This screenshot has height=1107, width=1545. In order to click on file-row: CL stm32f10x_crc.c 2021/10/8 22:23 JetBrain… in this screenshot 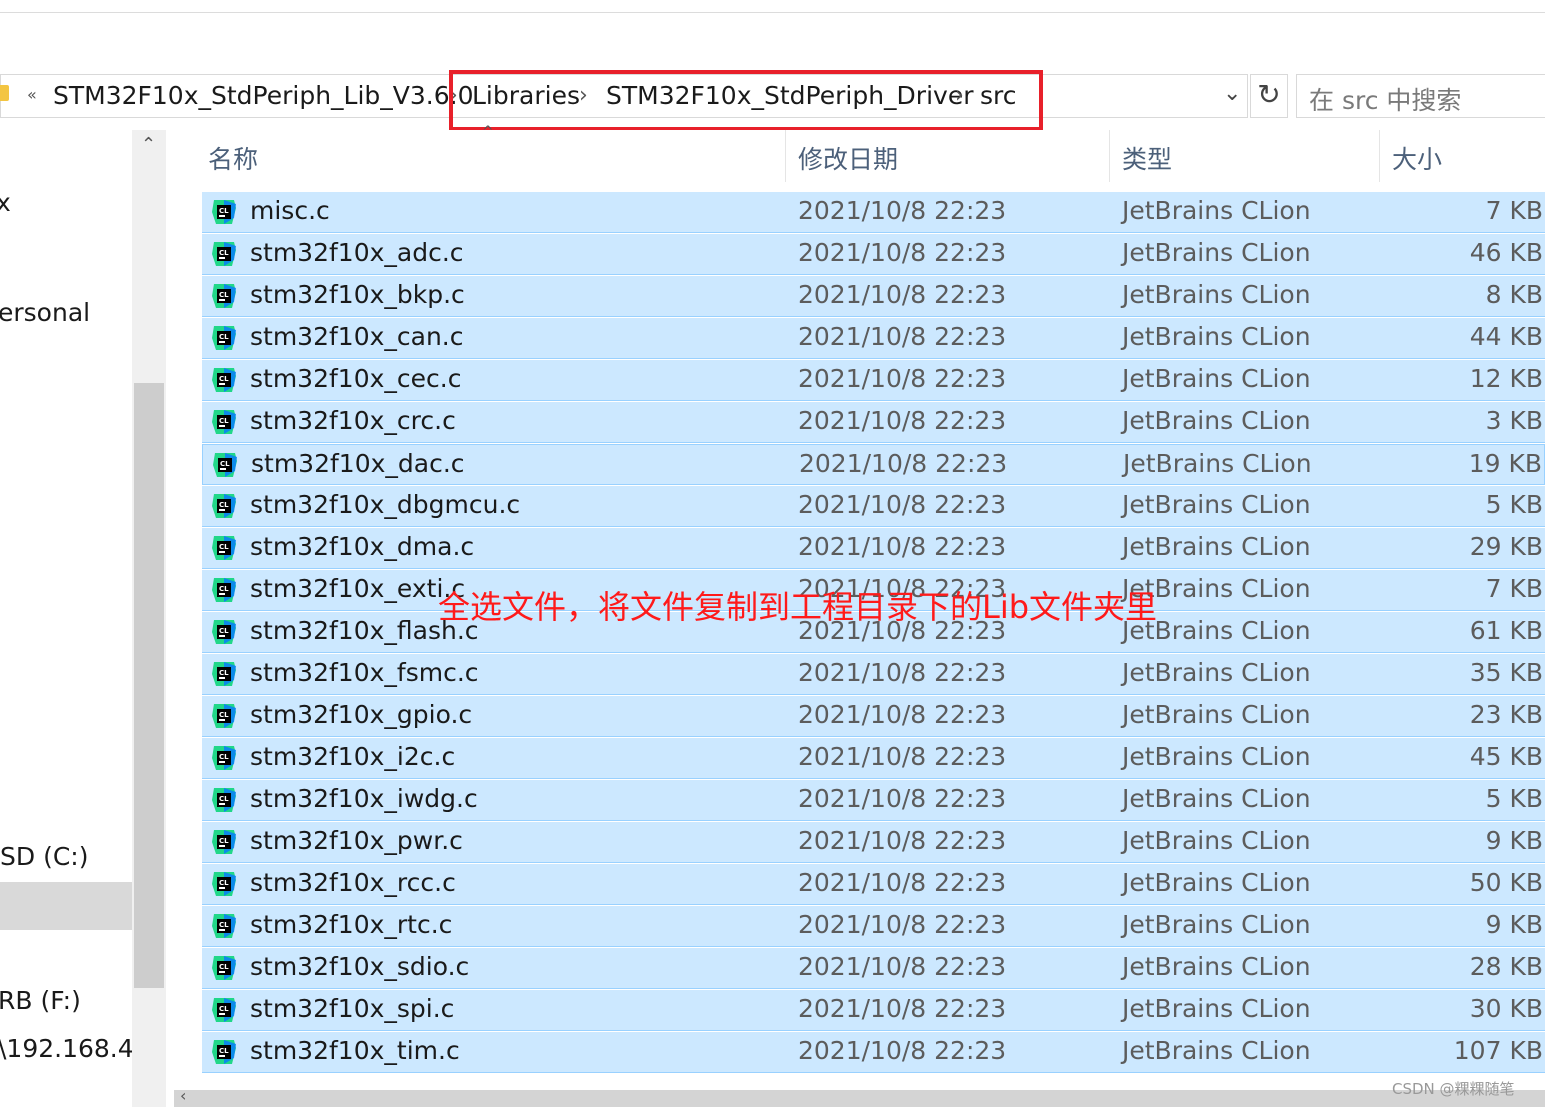, I will do `click(873, 422)`.